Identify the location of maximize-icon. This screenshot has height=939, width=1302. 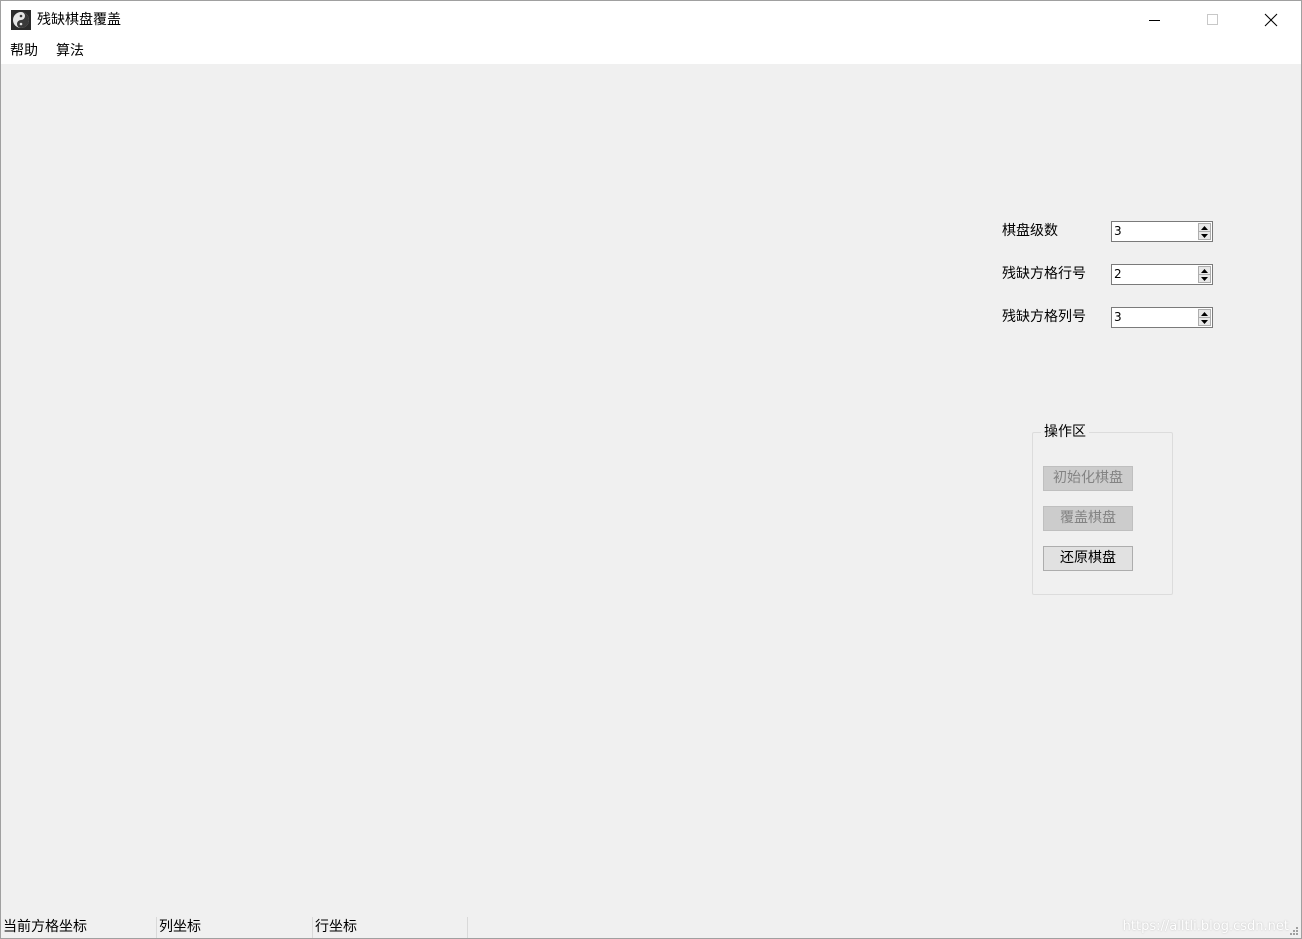
(1212, 19).